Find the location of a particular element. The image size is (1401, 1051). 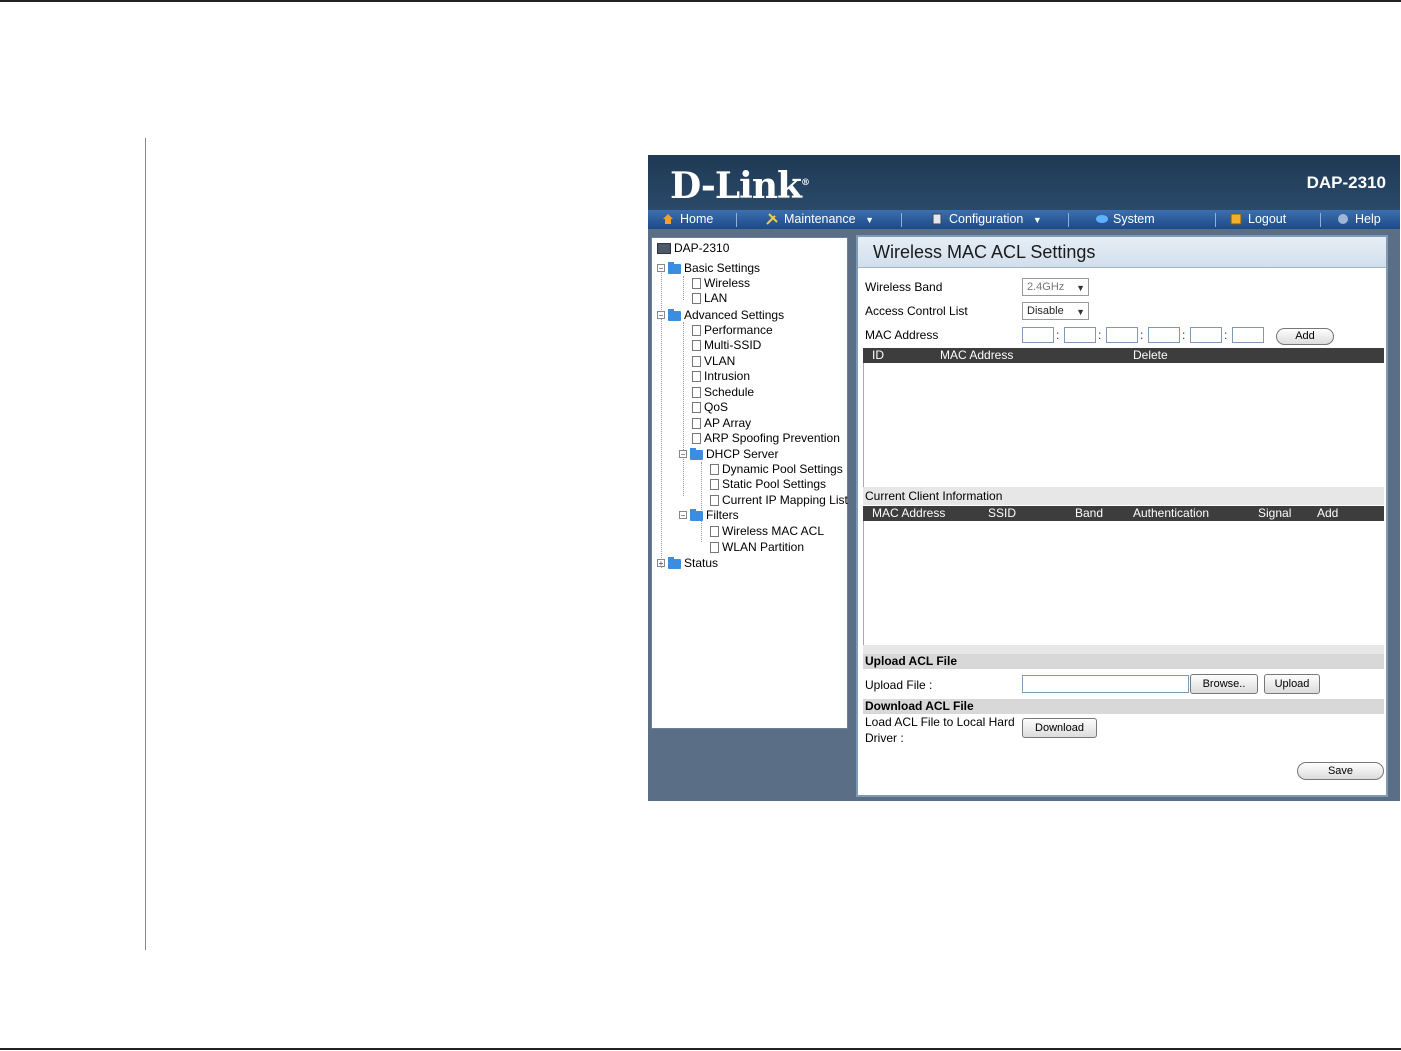

system-icon is located at coordinates (1101, 219).